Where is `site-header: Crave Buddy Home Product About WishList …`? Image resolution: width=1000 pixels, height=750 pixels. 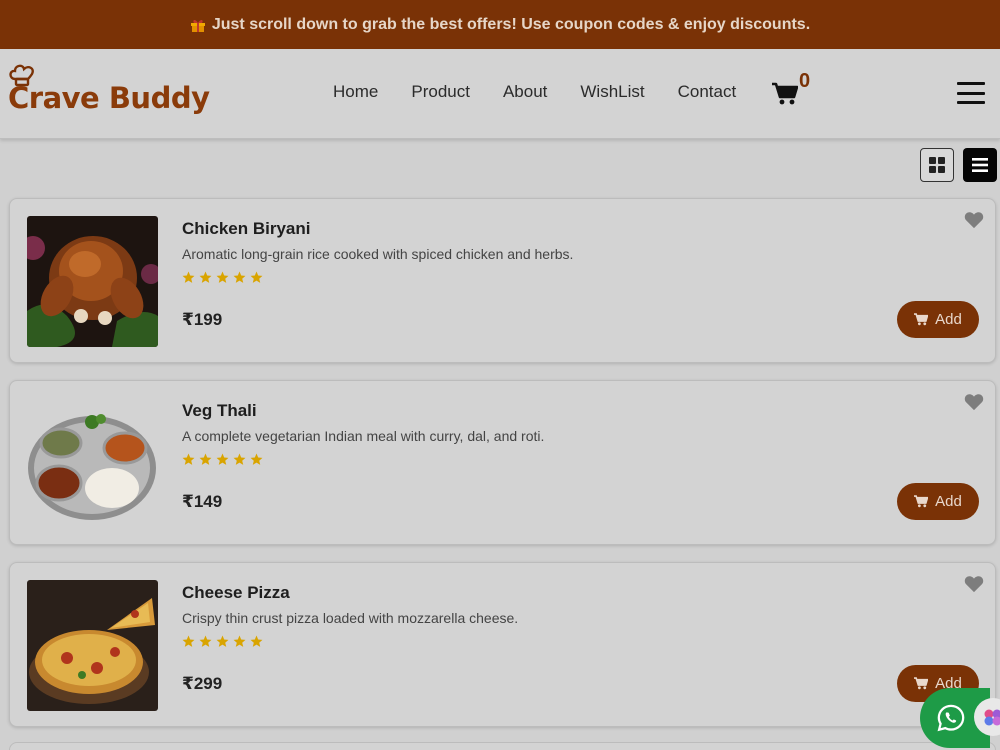
site-header: Crave Buddy Home Product About WishList … is located at coordinates (500, 94).